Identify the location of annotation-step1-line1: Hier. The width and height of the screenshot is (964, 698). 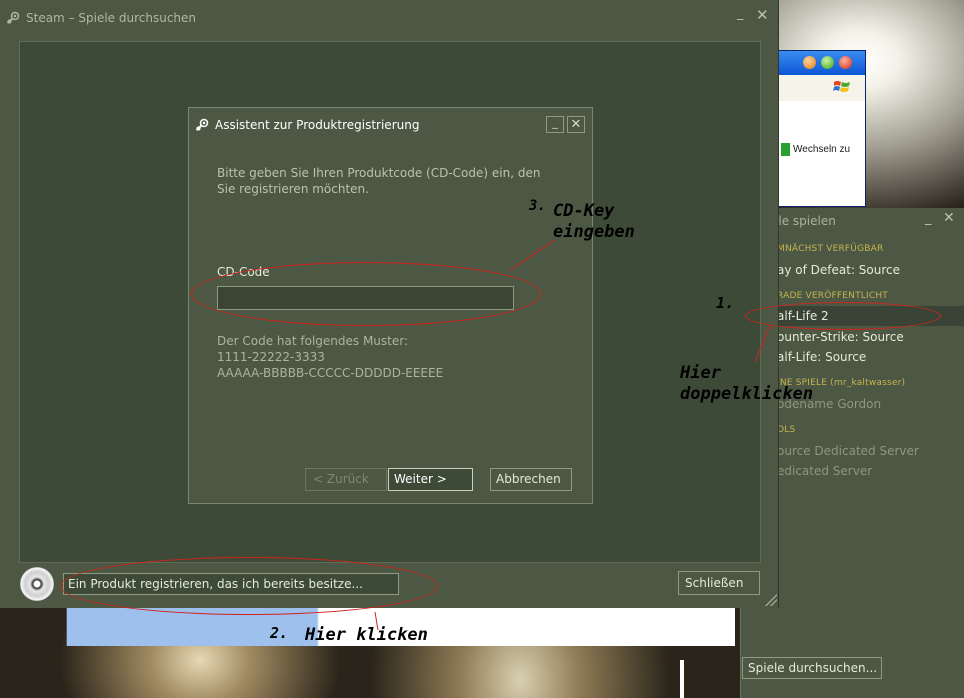
(700, 373).